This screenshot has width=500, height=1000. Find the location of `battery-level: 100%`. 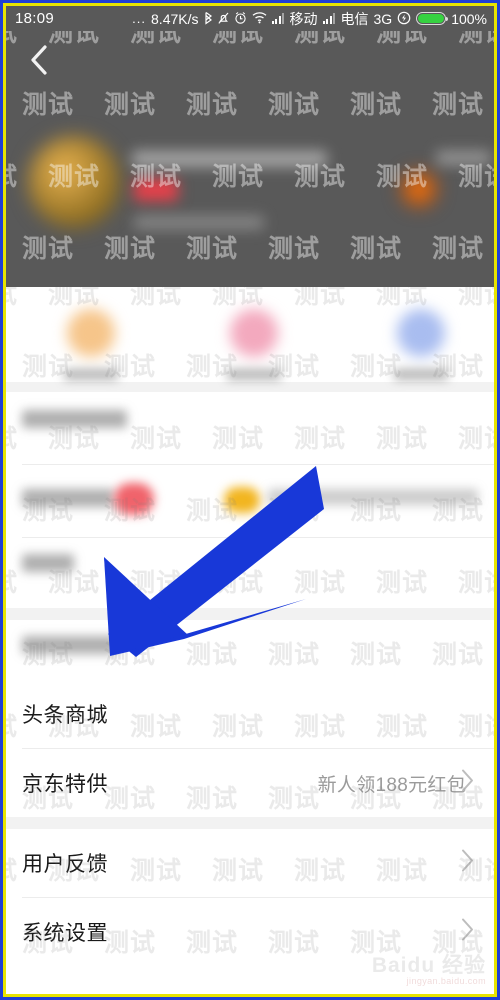

battery-level: 100% is located at coordinates (469, 18).